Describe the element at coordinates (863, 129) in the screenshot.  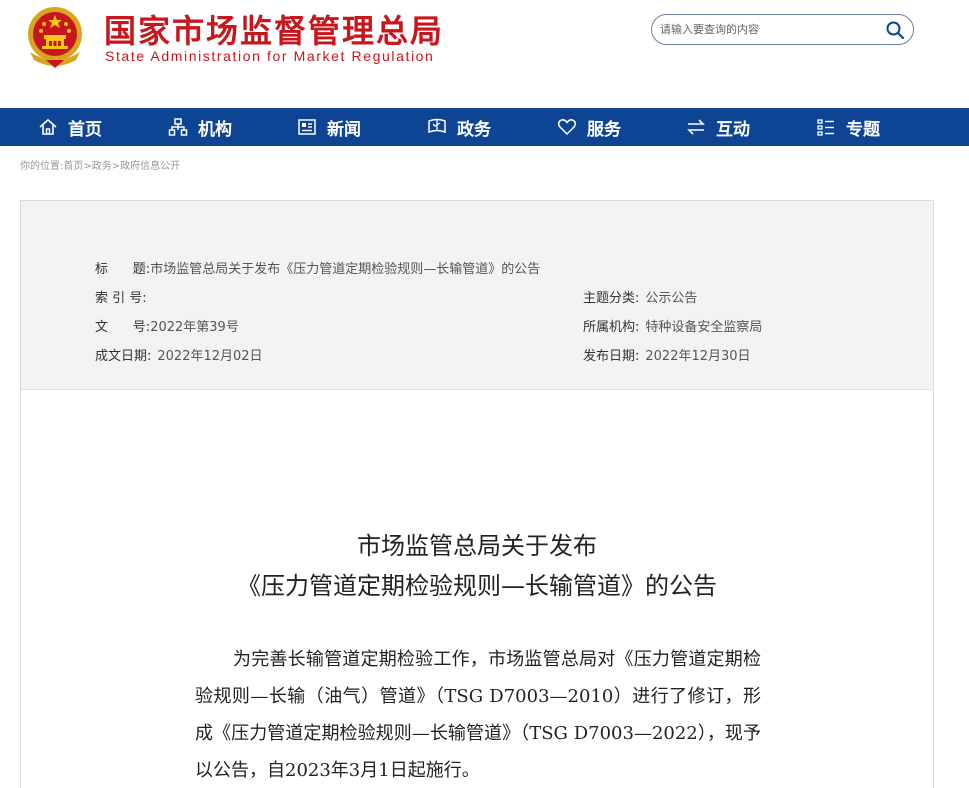
I see `nav-label: 专题` at that location.